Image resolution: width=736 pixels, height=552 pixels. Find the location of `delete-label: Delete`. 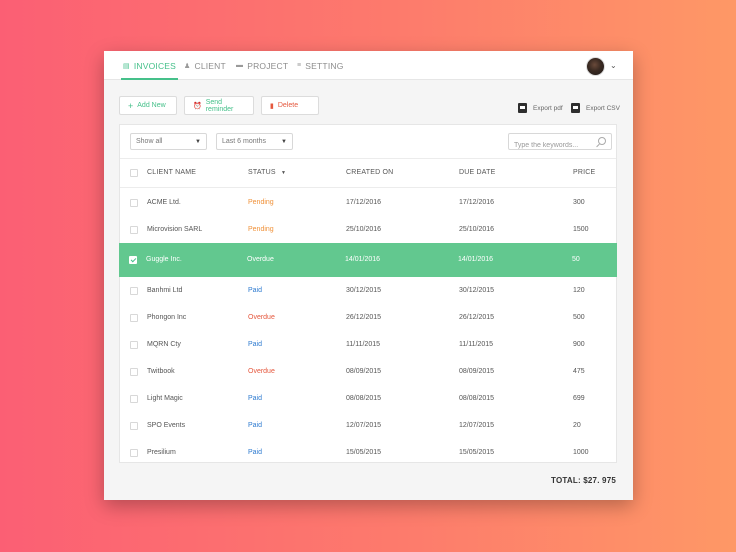

delete-label: Delete is located at coordinates (288, 105).